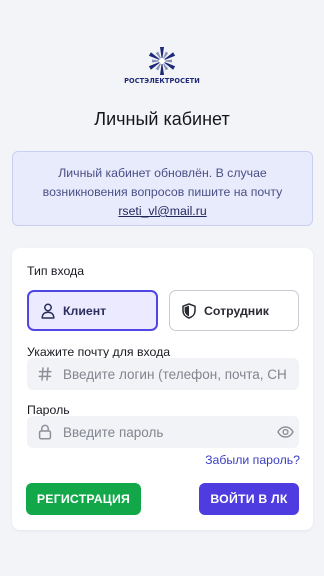 Image resolution: width=324 pixels, height=576 pixels. I want to click on email-field, so click(163, 374).